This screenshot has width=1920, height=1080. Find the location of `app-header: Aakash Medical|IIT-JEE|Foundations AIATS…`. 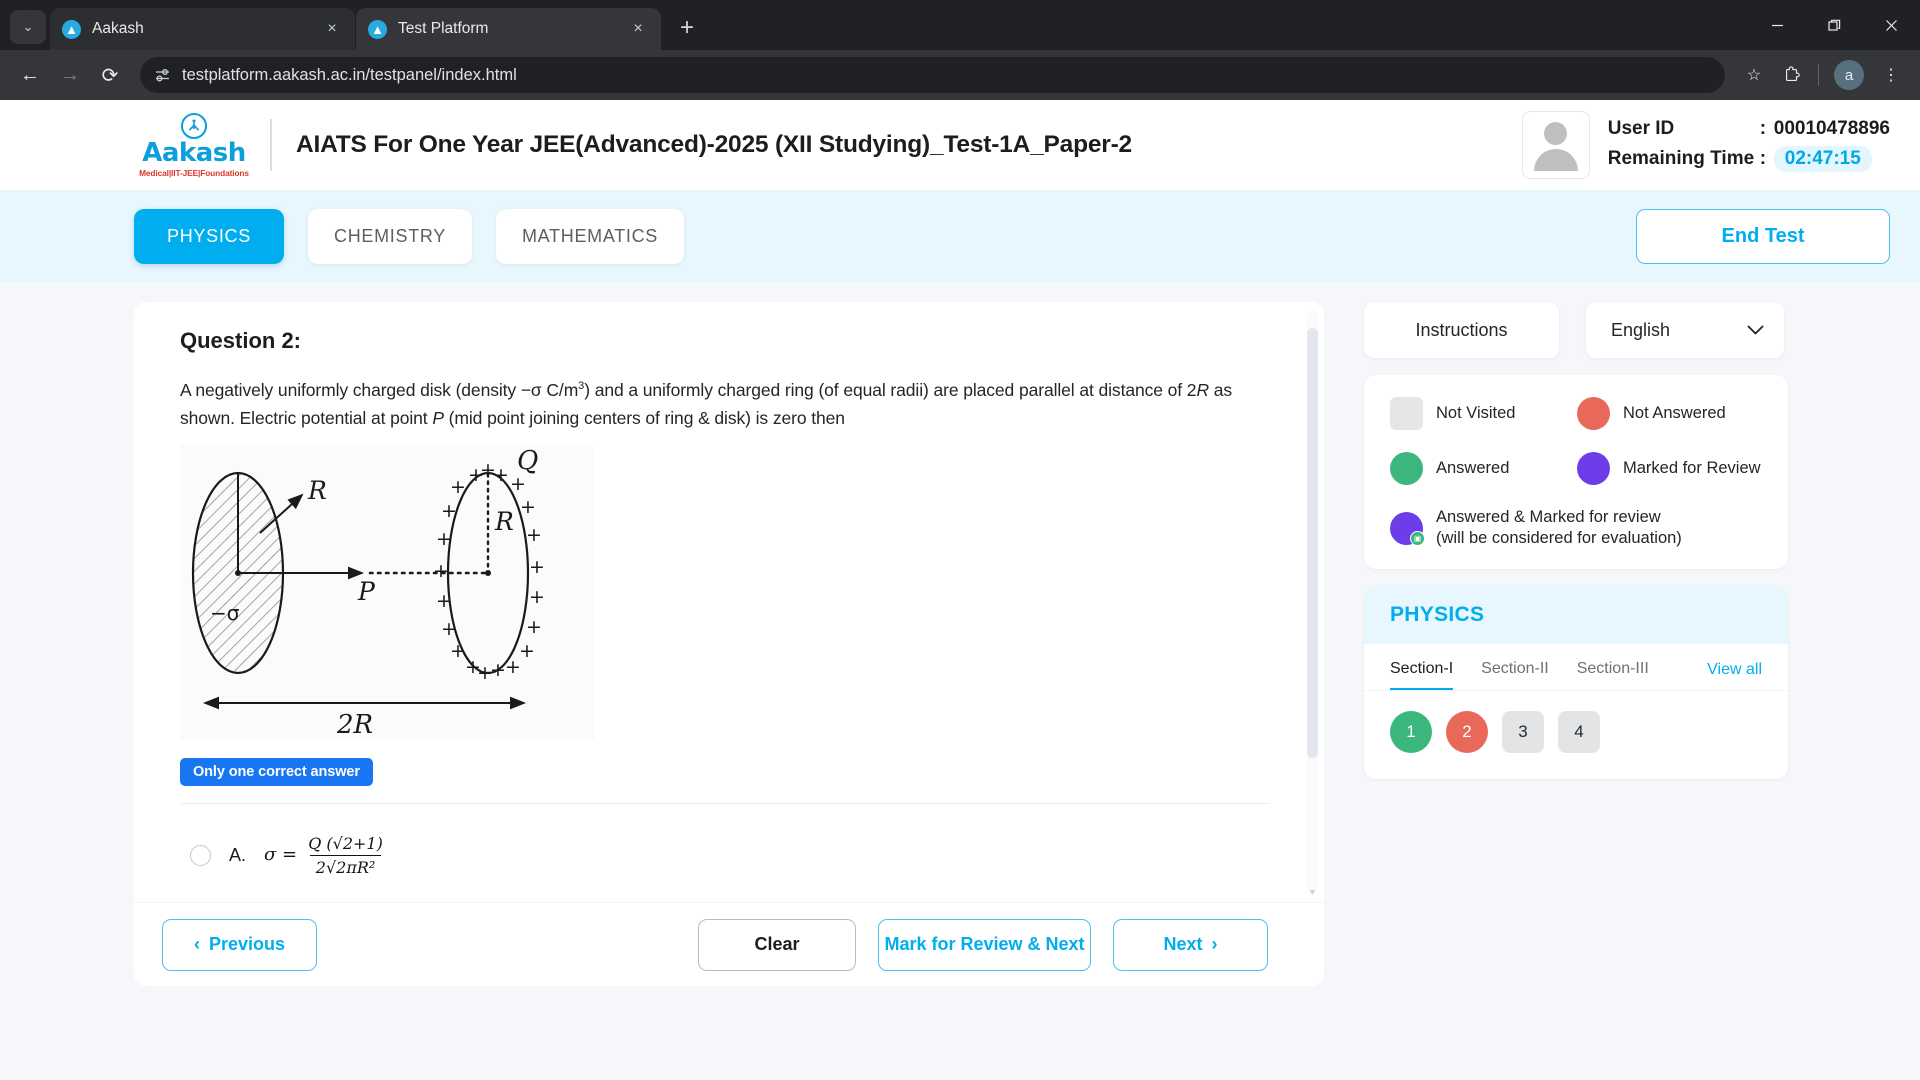

app-header: Aakash Medical|IIT-JEE|Foundations AIATS… is located at coordinates (960, 145).